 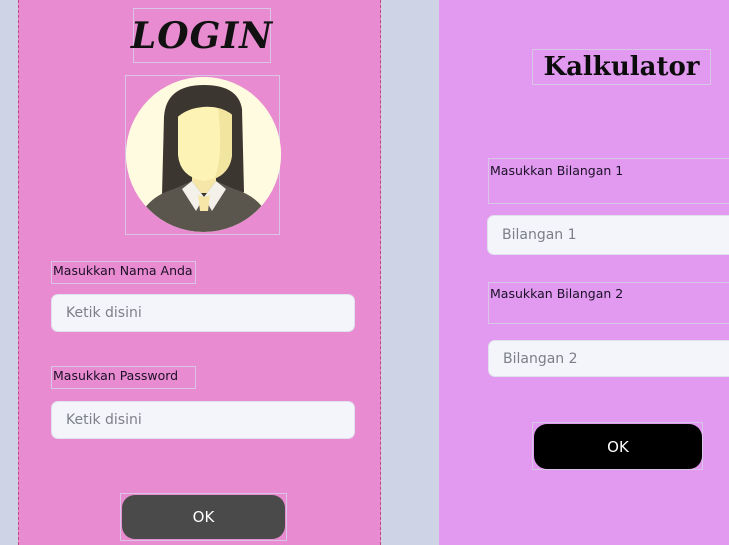 I want to click on num1-label: Masukkan Bilangan 1, so click(x=557, y=170).